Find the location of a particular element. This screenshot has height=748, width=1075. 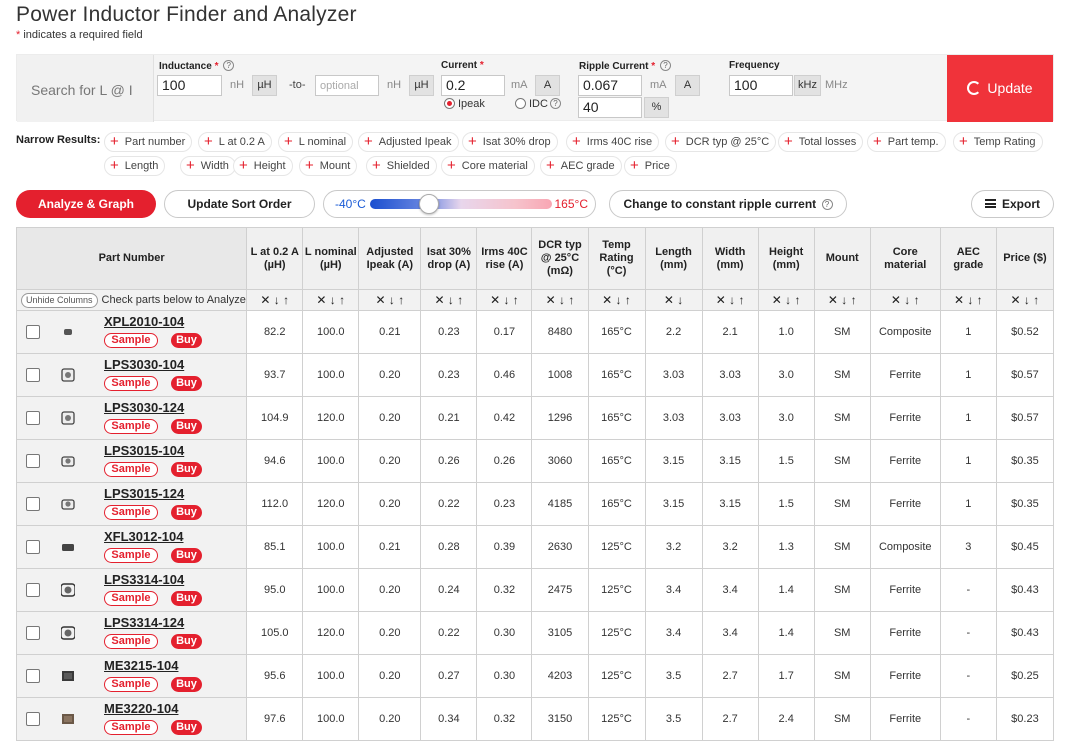

filter-chip: + AEC grade is located at coordinates (581, 166).